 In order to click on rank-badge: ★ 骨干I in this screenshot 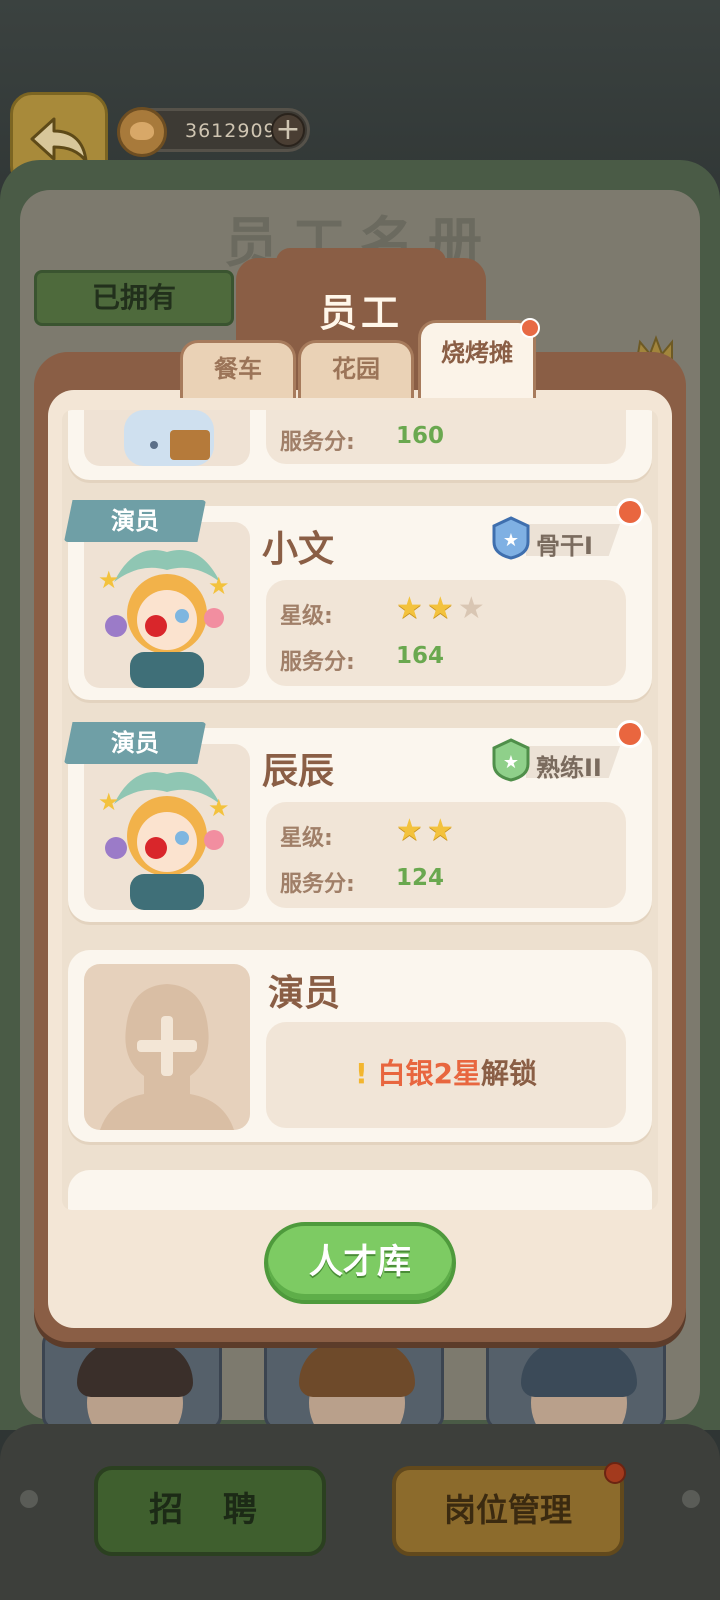, I will do `click(555, 538)`.